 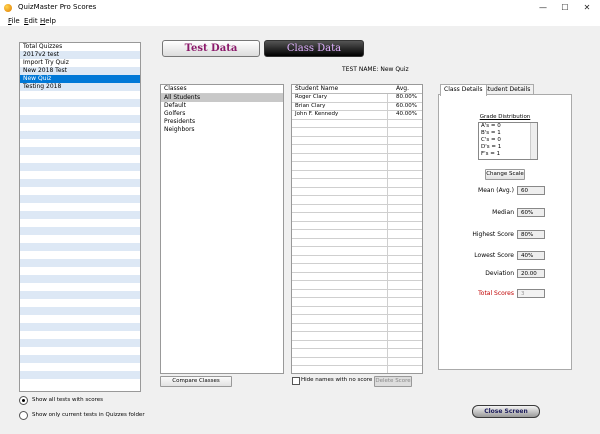 I want to click on tab-class-details: Class Details, so click(x=463, y=90).